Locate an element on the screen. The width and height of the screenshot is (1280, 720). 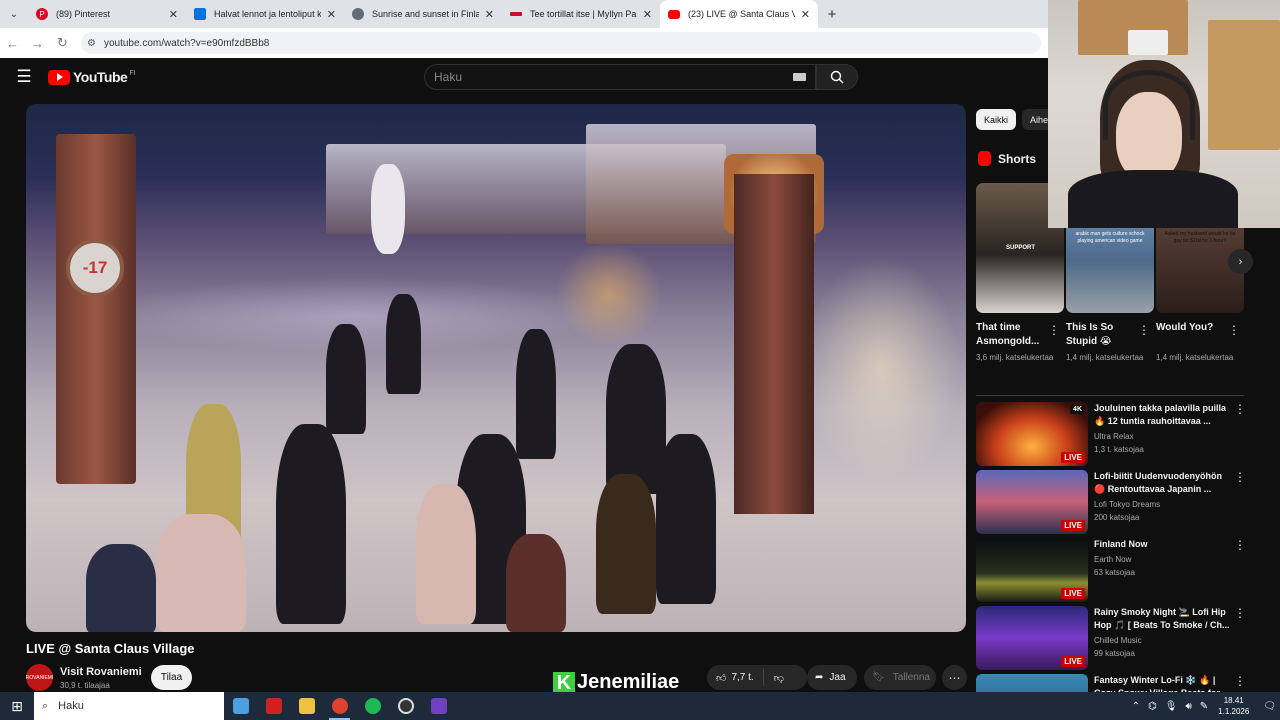
task-view-icon is located at coordinates (240, 706).